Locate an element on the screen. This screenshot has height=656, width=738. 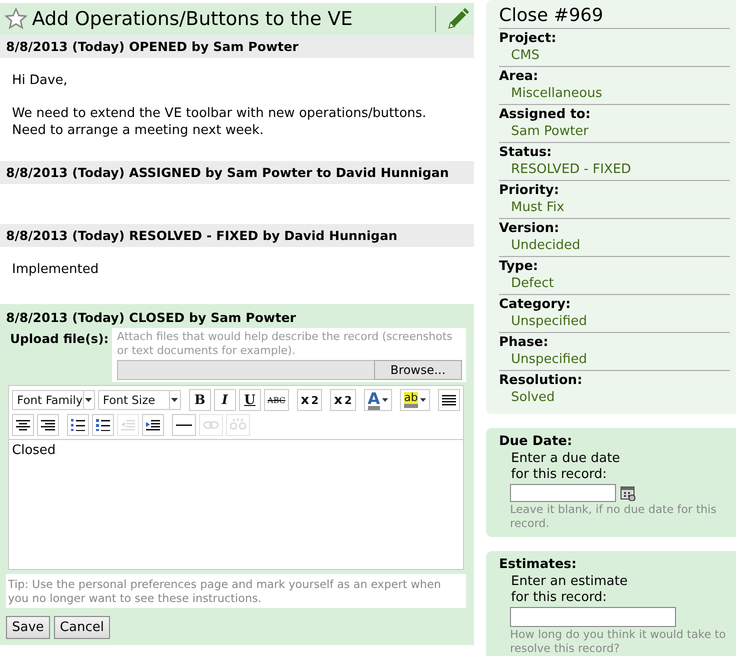
field-label: Type: is located at coordinates (519, 266).